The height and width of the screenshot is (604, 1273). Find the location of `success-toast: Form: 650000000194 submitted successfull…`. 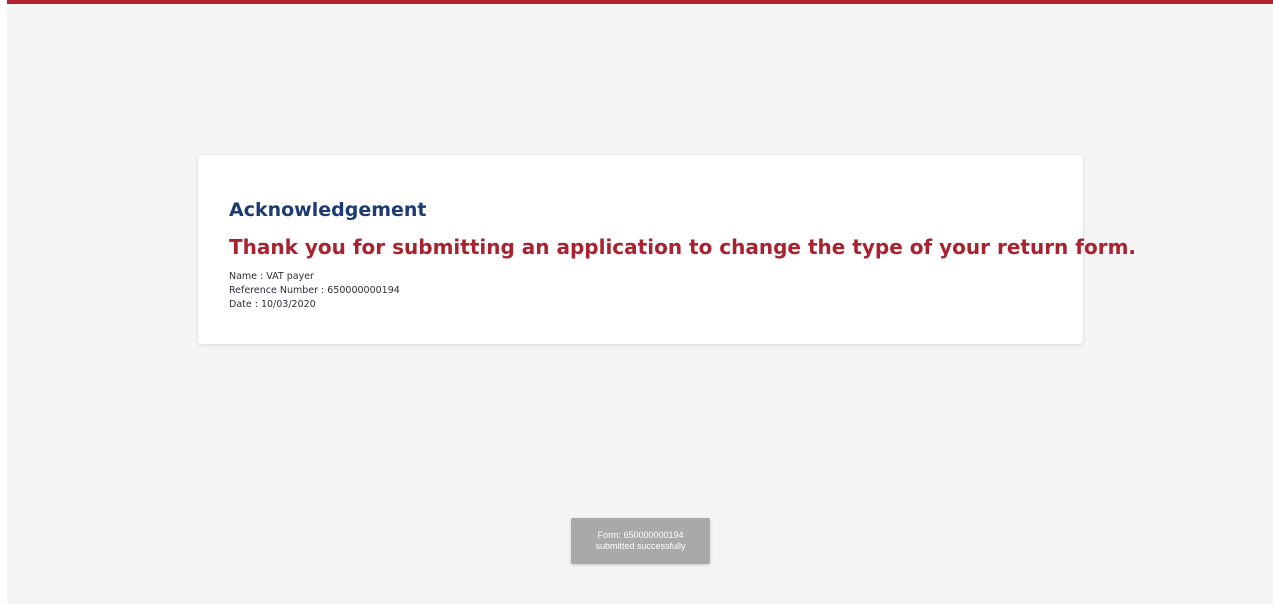

success-toast: Form: 650000000194 submitted successfull… is located at coordinates (640, 541).